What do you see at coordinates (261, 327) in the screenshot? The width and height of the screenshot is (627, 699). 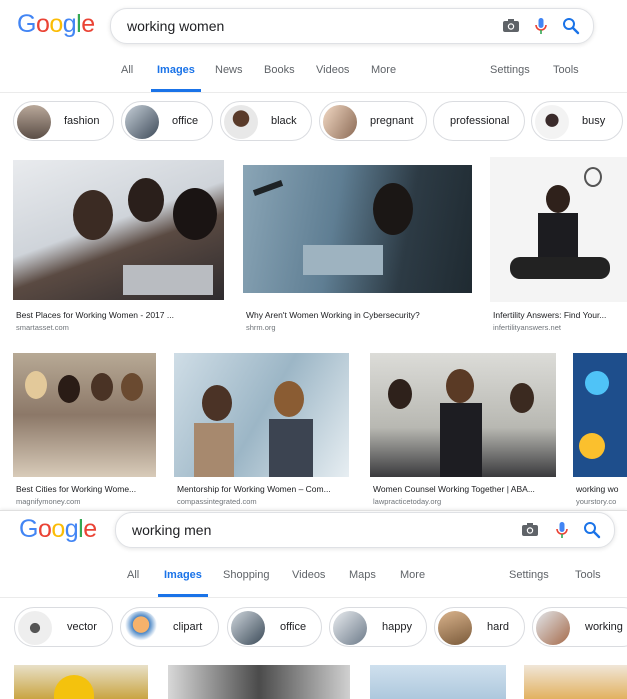 I see `result-source-2: shrm.org` at bounding box center [261, 327].